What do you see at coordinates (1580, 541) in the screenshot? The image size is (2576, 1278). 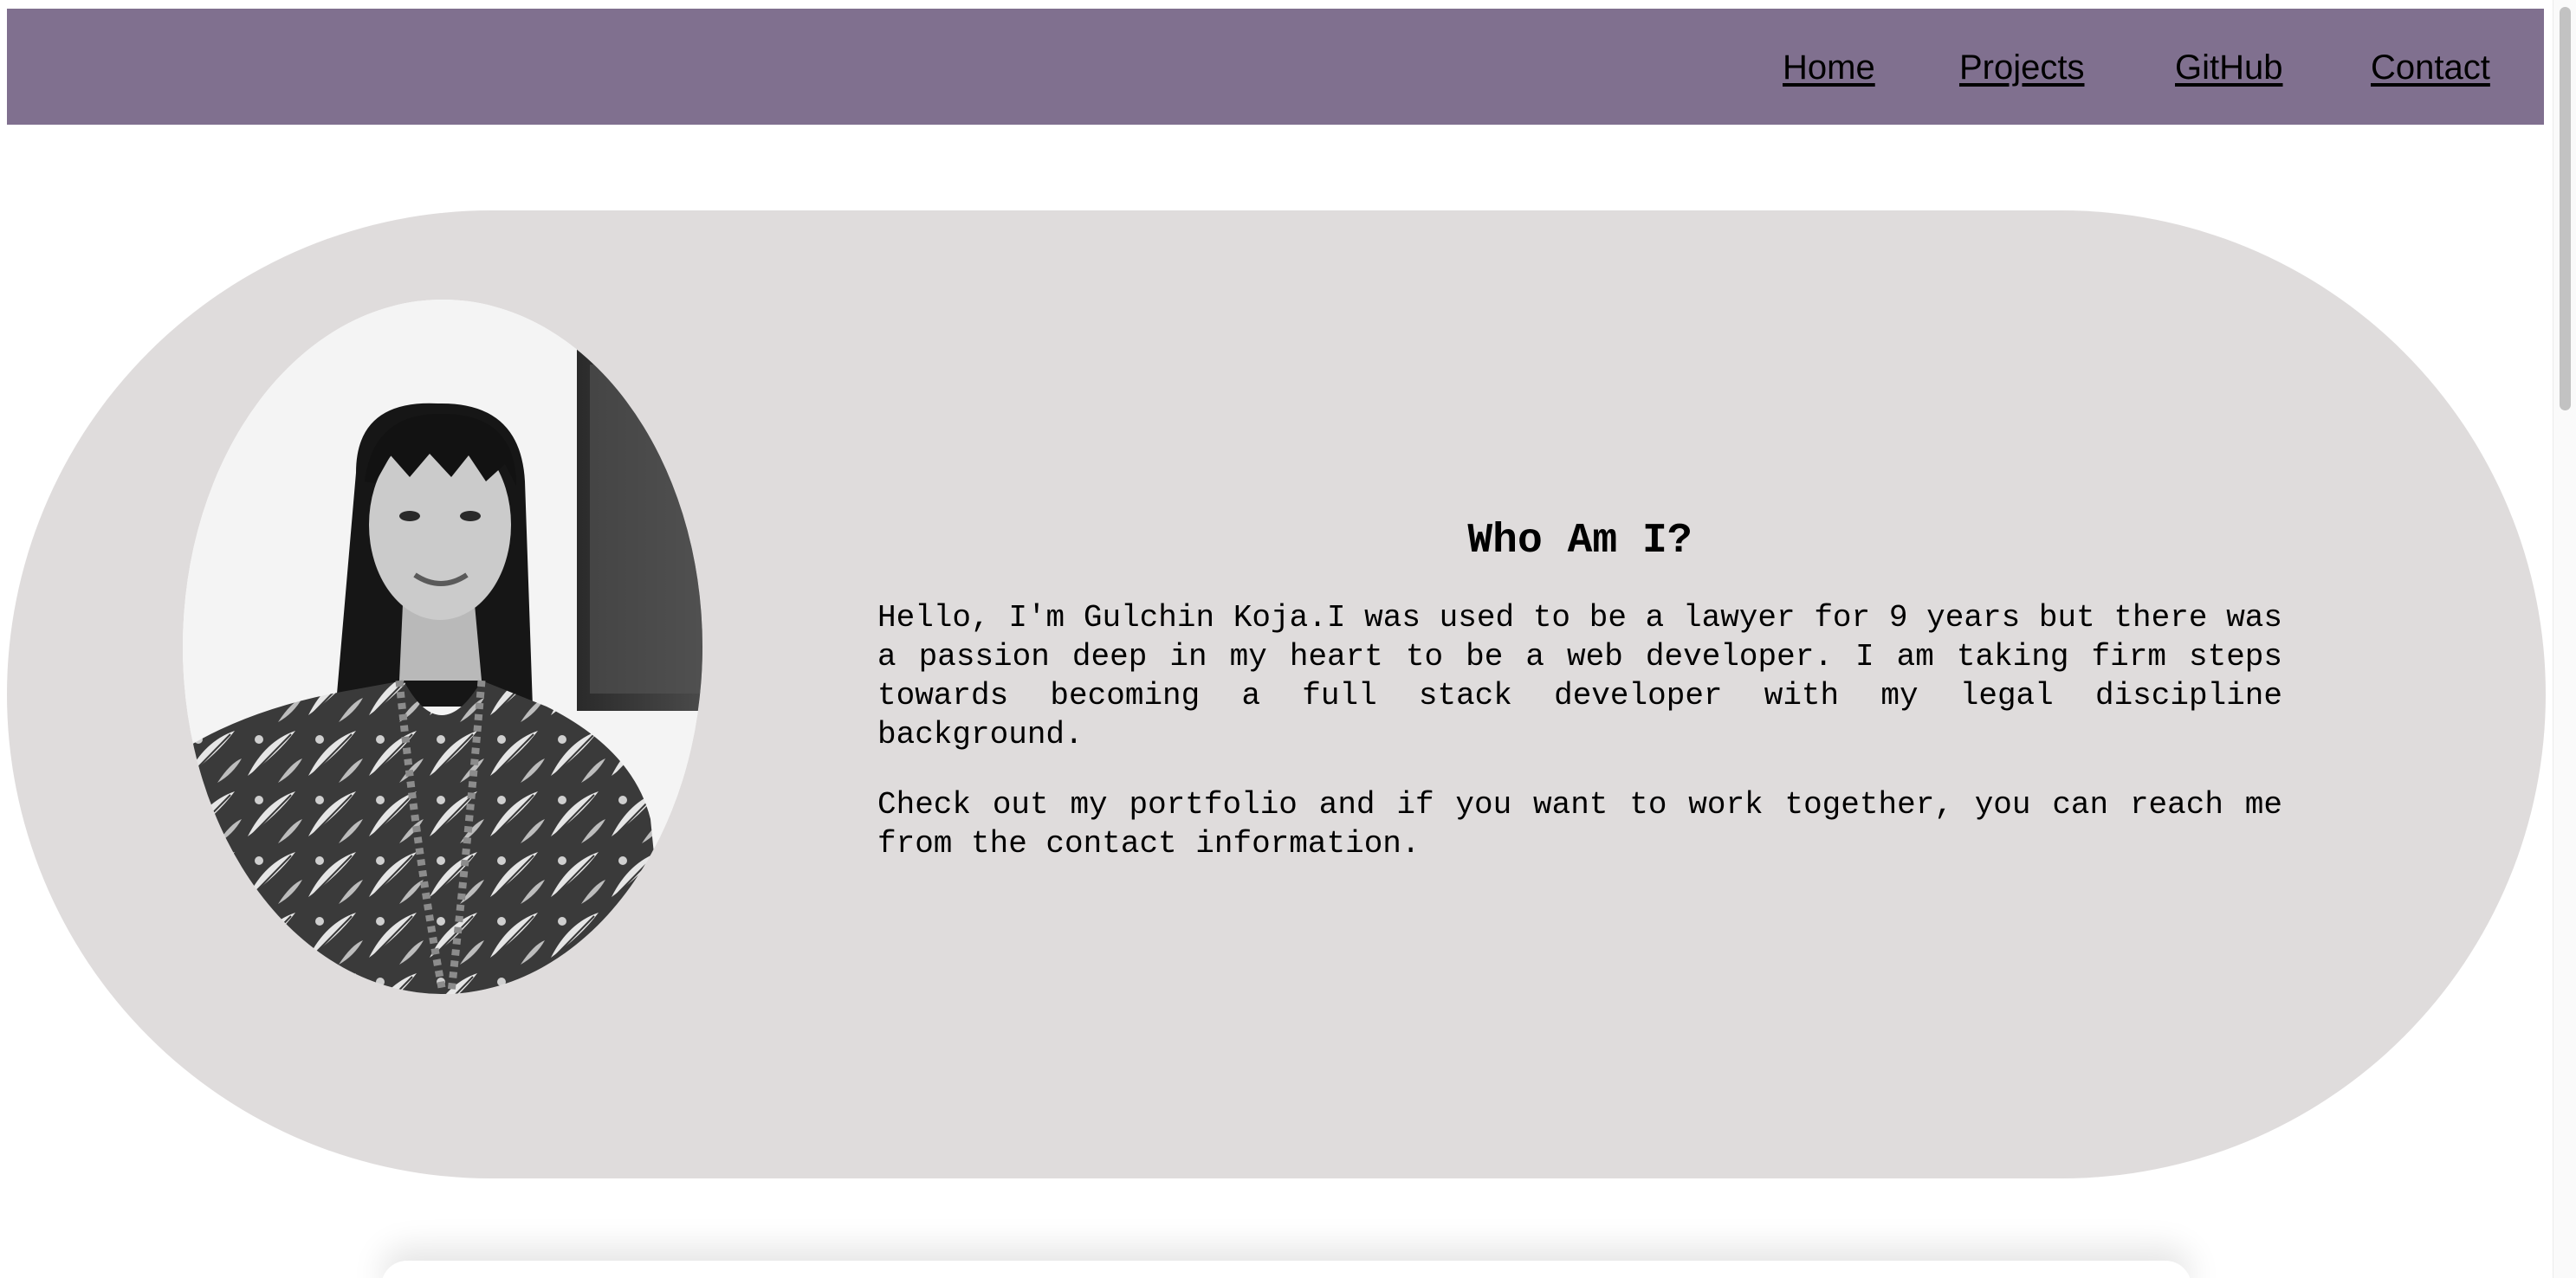 I see `about-heading: Who Am I?` at bounding box center [1580, 541].